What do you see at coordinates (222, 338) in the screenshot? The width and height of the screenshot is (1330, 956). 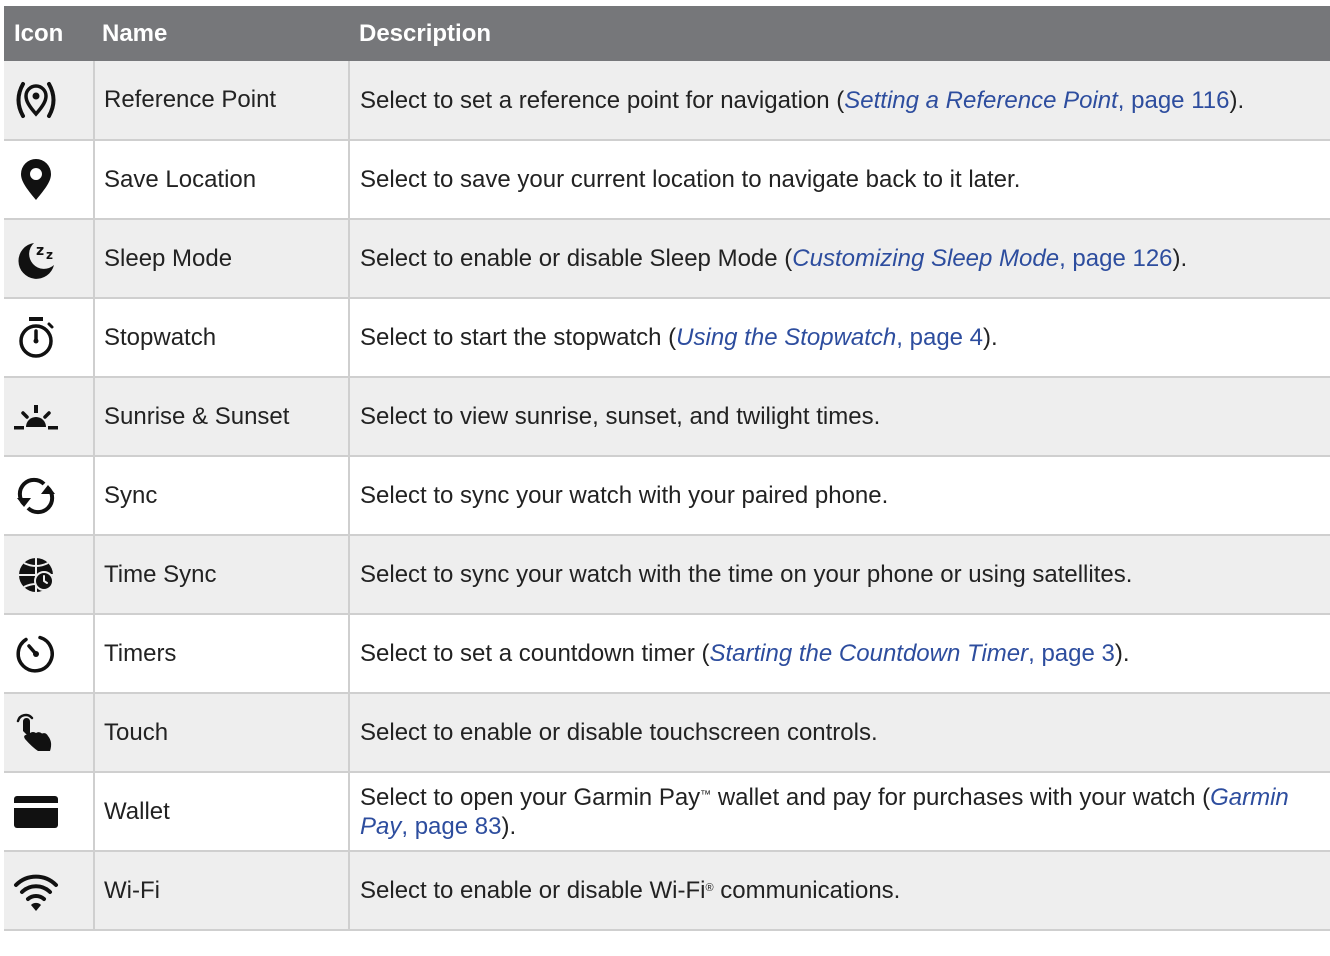 I see `row-name: Stopwatch` at bounding box center [222, 338].